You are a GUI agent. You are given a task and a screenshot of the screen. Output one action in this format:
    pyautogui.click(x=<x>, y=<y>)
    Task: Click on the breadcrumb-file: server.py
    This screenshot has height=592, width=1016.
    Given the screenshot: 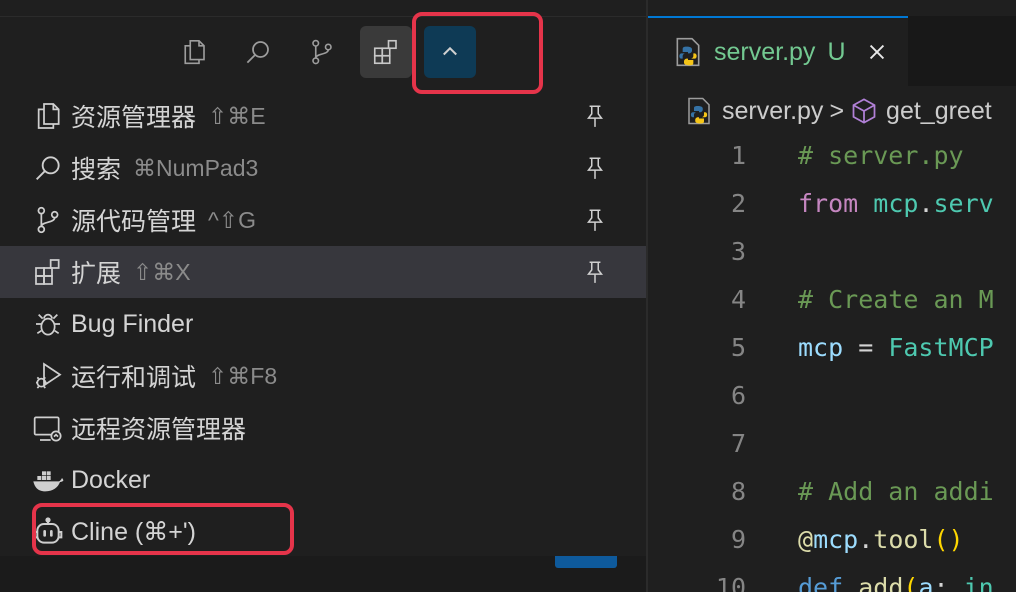 What is the action you would take?
    pyautogui.click(x=772, y=111)
    